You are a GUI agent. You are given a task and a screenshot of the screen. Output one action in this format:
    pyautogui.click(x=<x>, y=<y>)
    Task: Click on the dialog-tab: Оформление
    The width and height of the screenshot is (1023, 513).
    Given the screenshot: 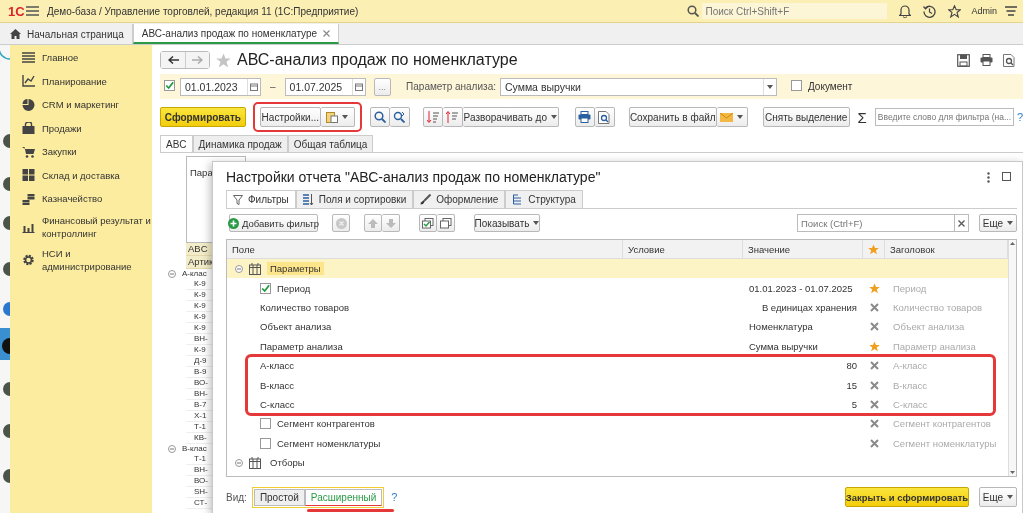 What is the action you would take?
    pyautogui.click(x=459, y=199)
    